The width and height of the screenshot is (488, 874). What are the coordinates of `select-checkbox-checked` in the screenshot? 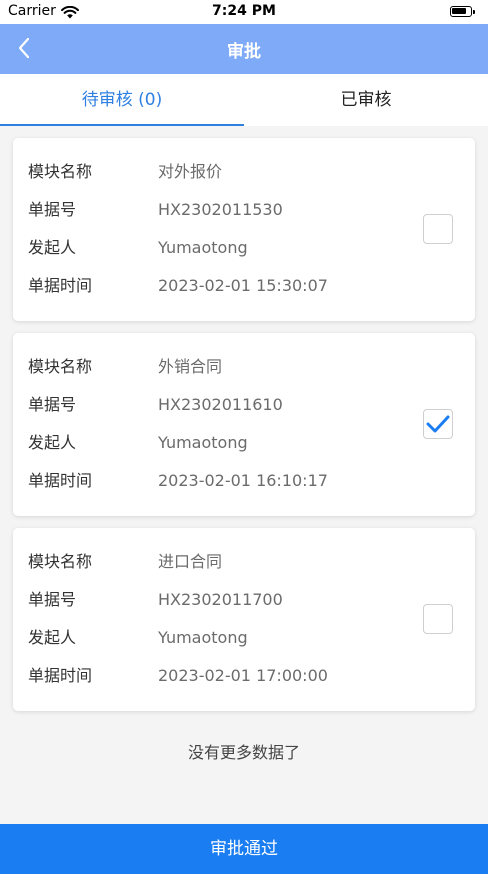 It's located at (438, 424).